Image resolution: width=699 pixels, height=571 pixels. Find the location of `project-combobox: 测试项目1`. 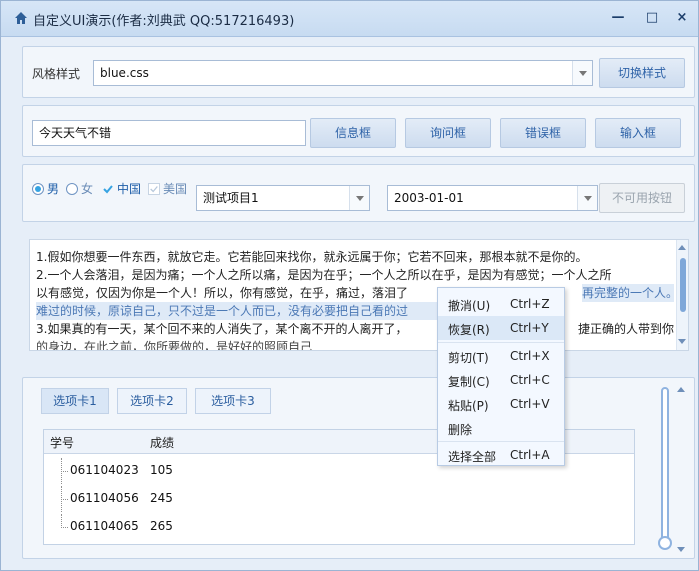

project-combobox: 测试项目1 is located at coordinates (283, 198).